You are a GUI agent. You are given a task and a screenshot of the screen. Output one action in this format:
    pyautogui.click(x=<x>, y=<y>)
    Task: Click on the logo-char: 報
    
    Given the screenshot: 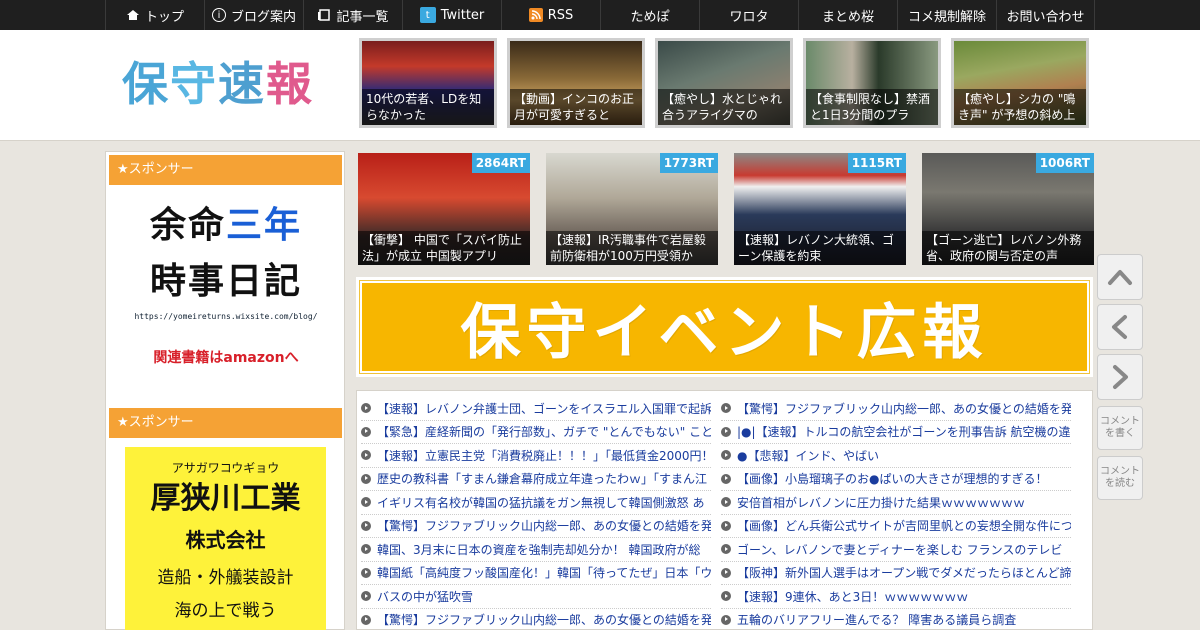 What is the action you would take?
    pyautogui.click(x=290, y=84)
    